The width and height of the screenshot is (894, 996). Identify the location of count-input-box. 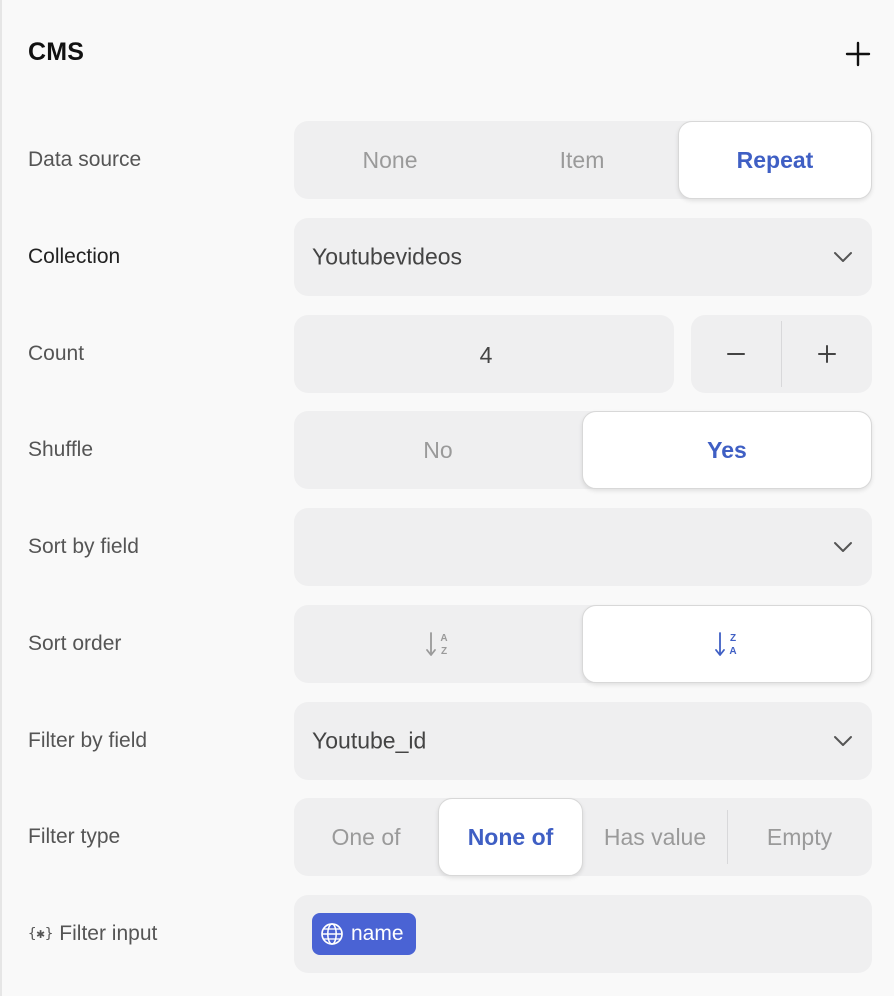
(486, 355).